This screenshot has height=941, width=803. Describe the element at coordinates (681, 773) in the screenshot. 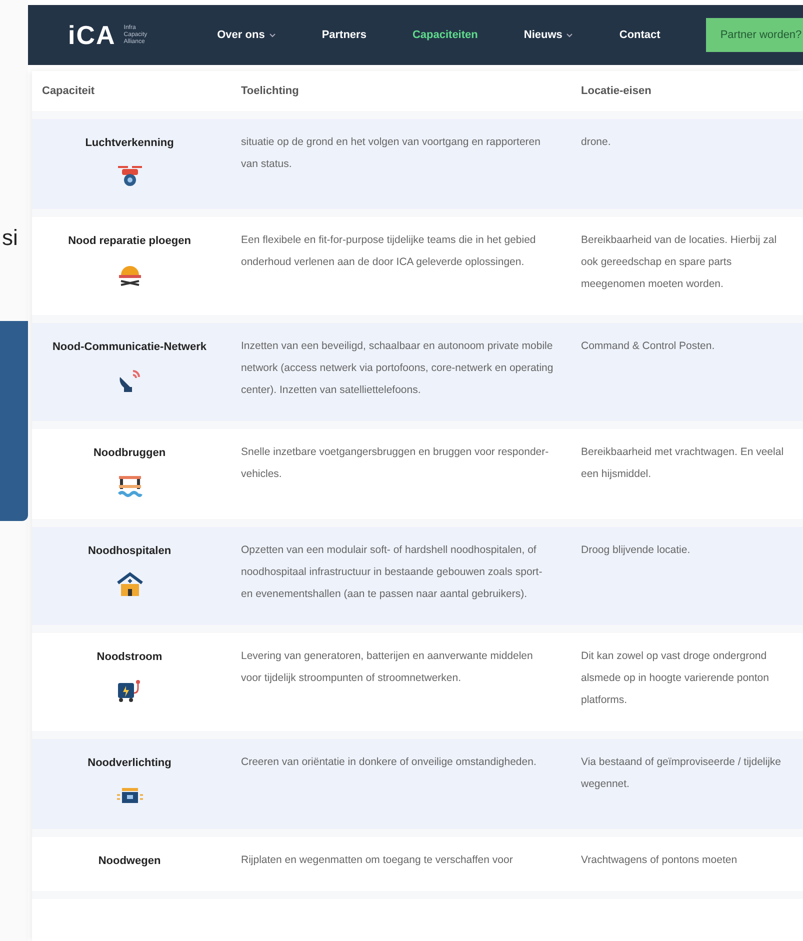

I see `location-text: Via bestaand of geïmproviseerde / tijdelijke wegennet.` at that location.